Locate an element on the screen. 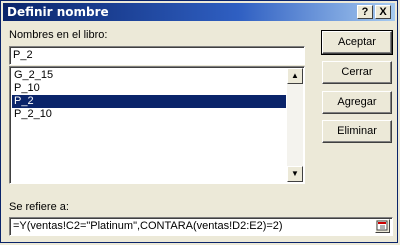 This screenshot has height=245, width=400. title-bar: Definir nombre ? X is located at coordinates (199, 12).